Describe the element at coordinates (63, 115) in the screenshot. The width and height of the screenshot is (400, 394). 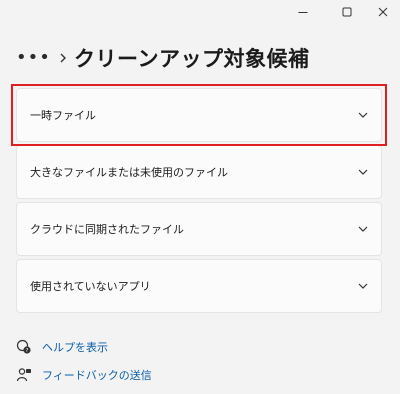
I see `section-label: 一時ファイル` at that location.